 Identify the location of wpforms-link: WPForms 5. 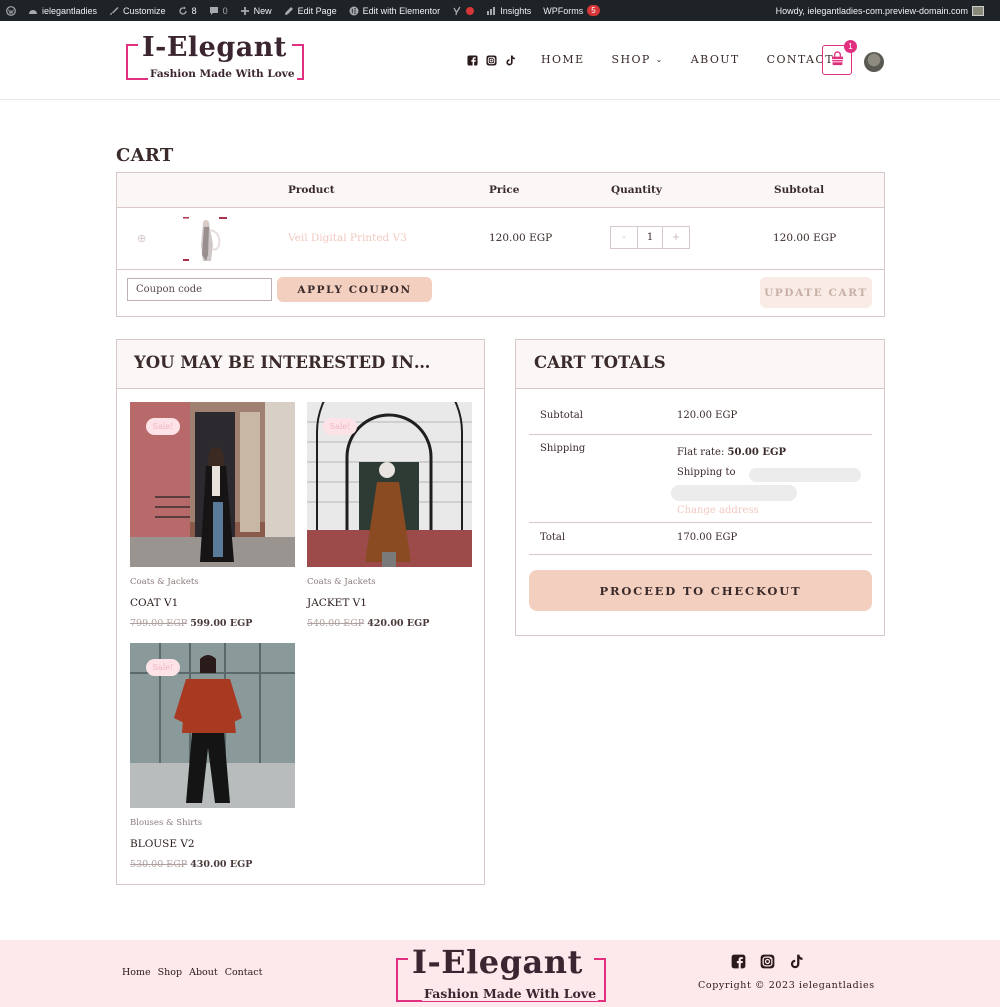
(571, 10).